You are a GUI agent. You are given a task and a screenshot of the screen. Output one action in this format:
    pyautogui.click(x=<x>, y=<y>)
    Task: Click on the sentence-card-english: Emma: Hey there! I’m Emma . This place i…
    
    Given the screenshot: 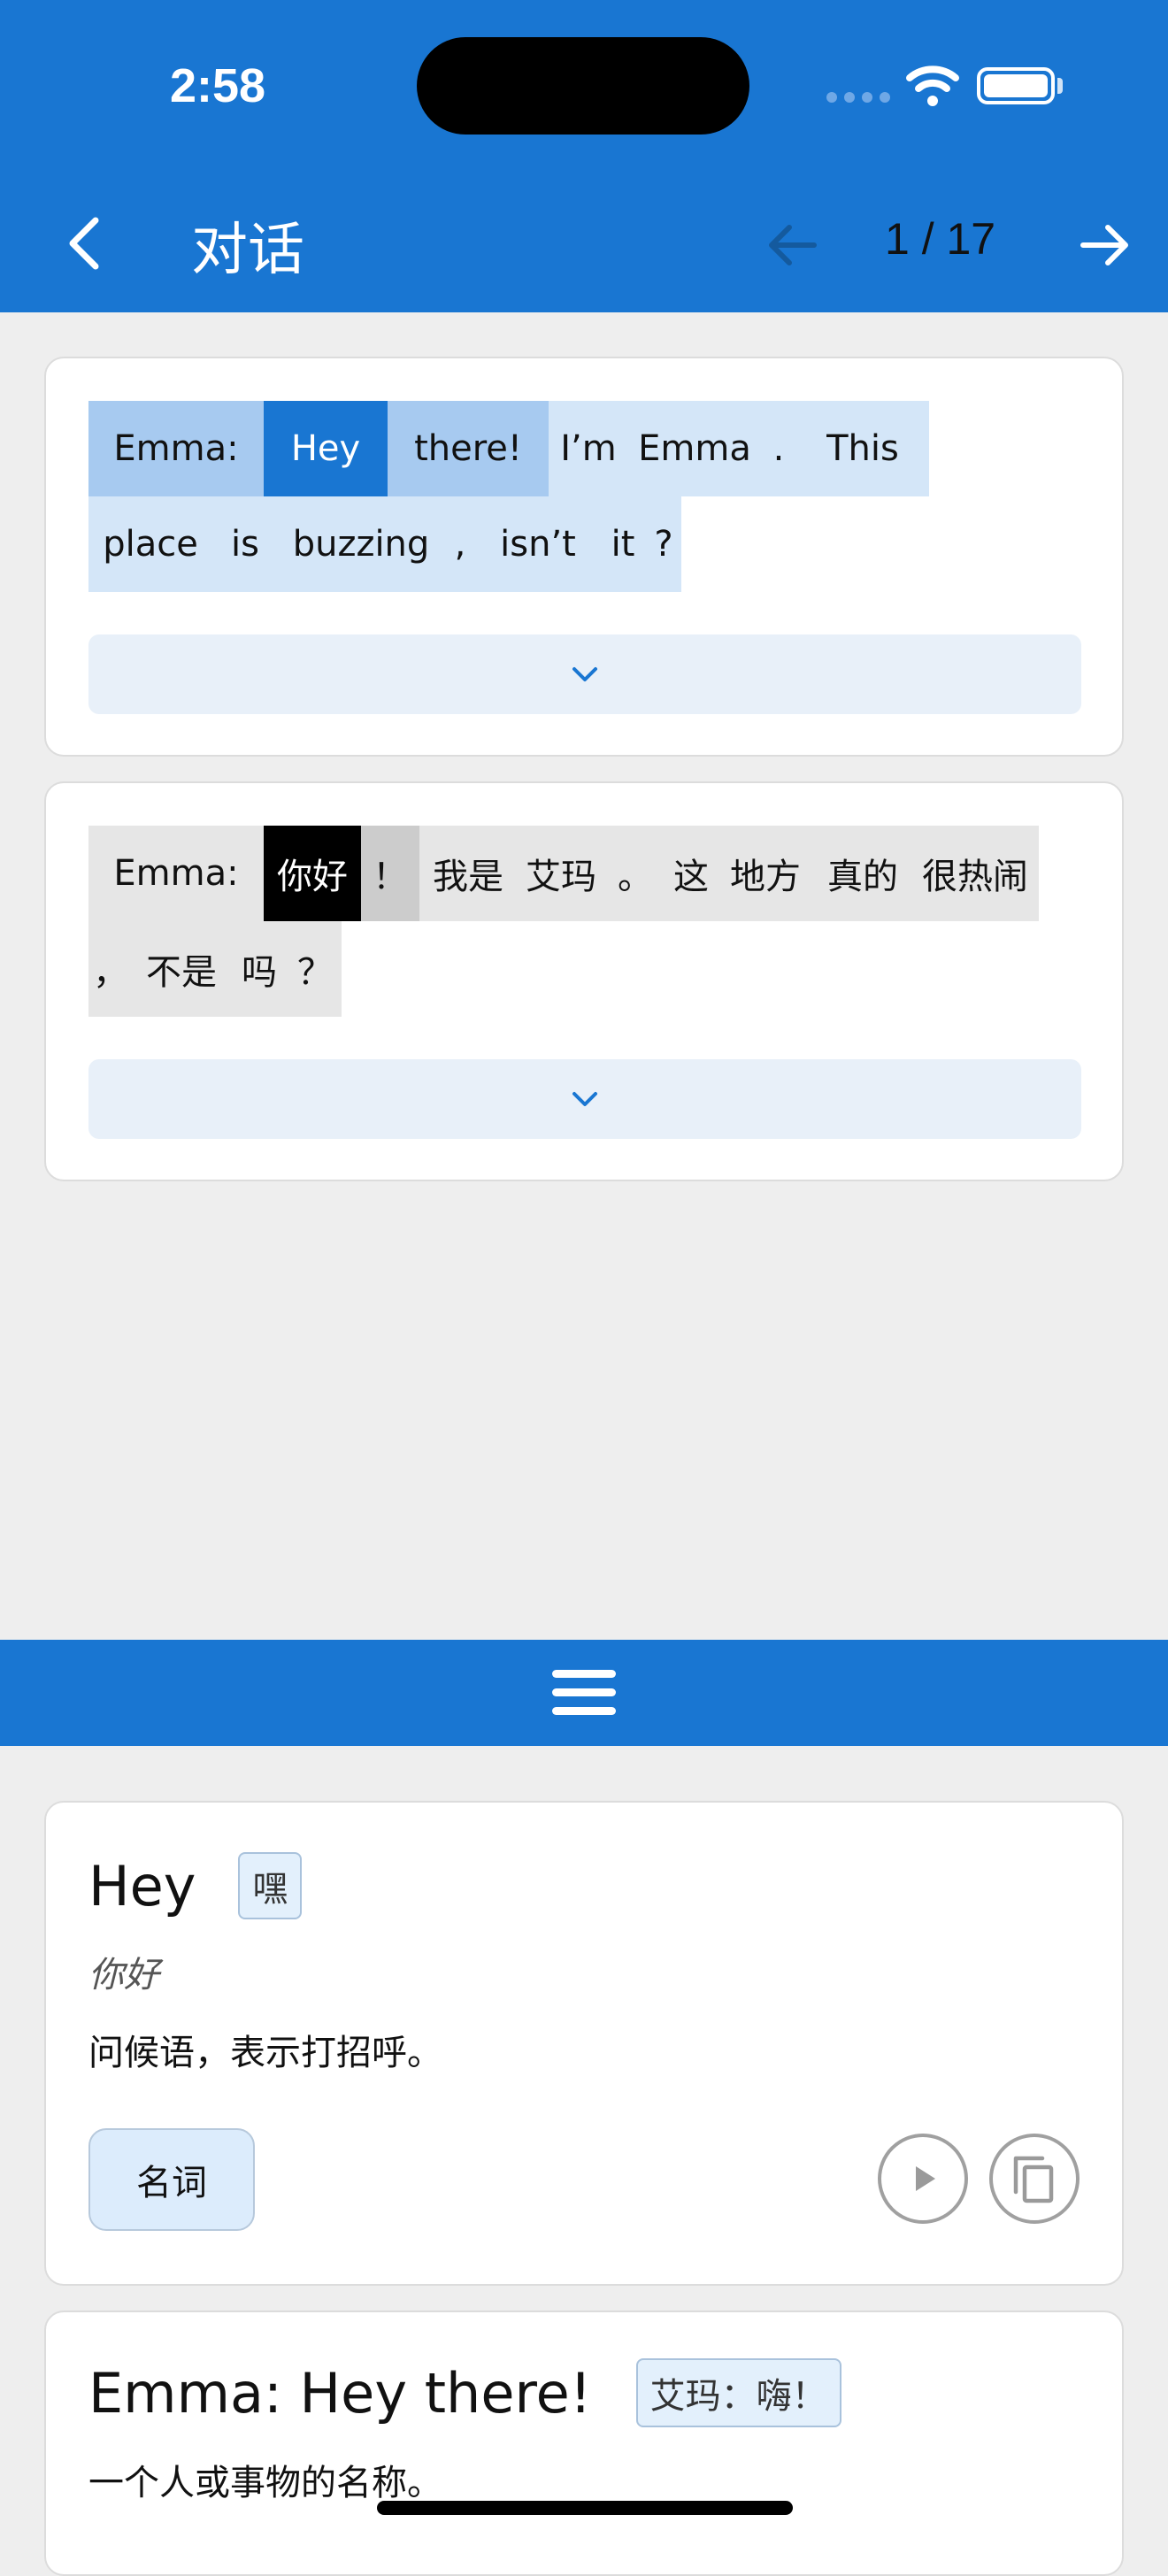 What is the action you would take?
    pyautogui.click(x=584, y=557)
    